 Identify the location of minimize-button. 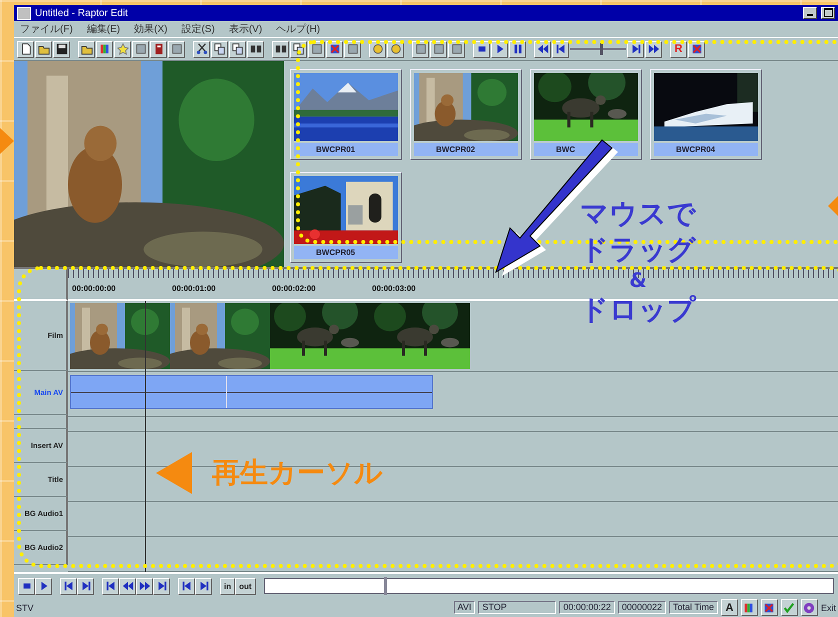
(810, 13).